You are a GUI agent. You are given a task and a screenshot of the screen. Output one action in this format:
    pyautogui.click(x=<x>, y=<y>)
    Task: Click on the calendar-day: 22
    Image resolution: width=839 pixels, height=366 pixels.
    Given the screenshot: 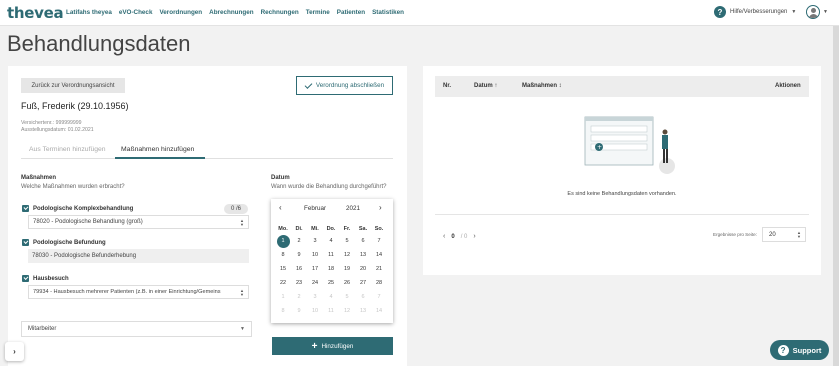 What is the action you would take?
    pyautogui.click(x=283, y=283)
    